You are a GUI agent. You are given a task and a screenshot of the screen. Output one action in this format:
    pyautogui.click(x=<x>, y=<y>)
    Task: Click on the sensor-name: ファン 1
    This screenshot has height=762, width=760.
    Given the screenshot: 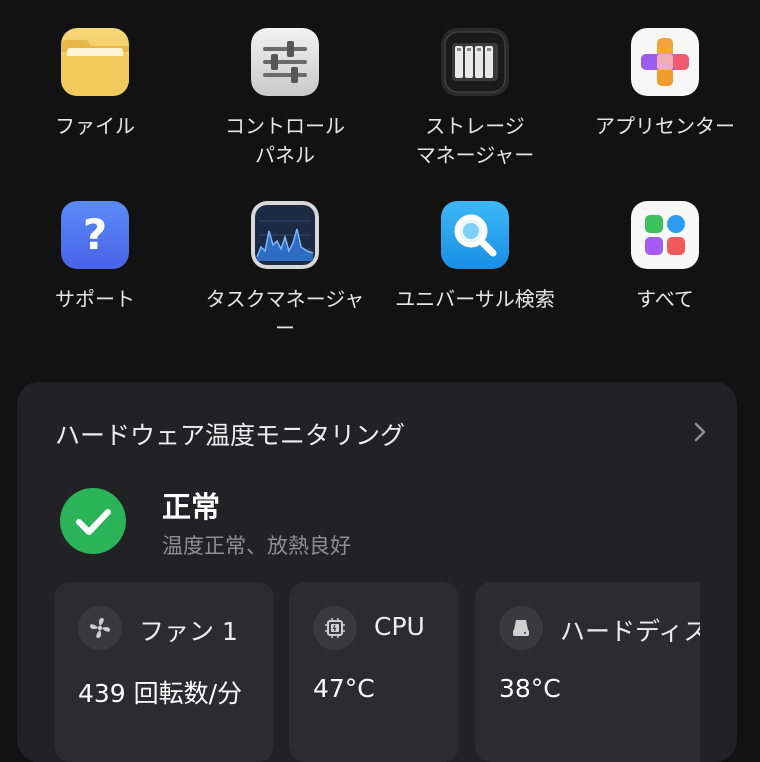 What is the action you would take?
    pyautogui.click(x=188, y=631)
    